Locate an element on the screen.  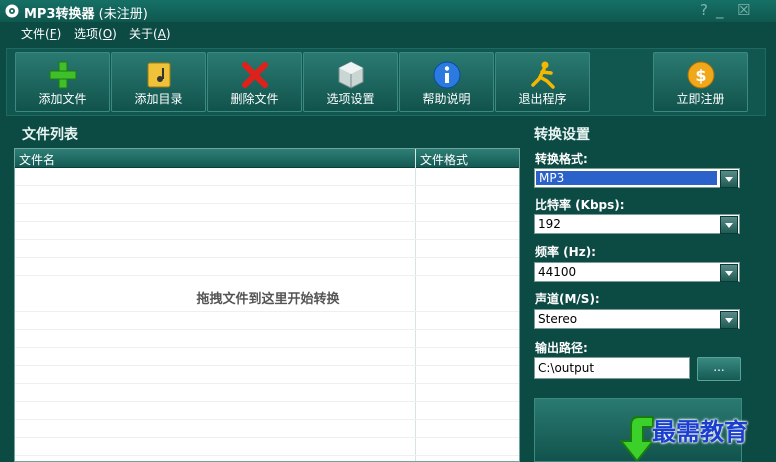
help-button: 帮助说明 is located at coordinates (446, 82).